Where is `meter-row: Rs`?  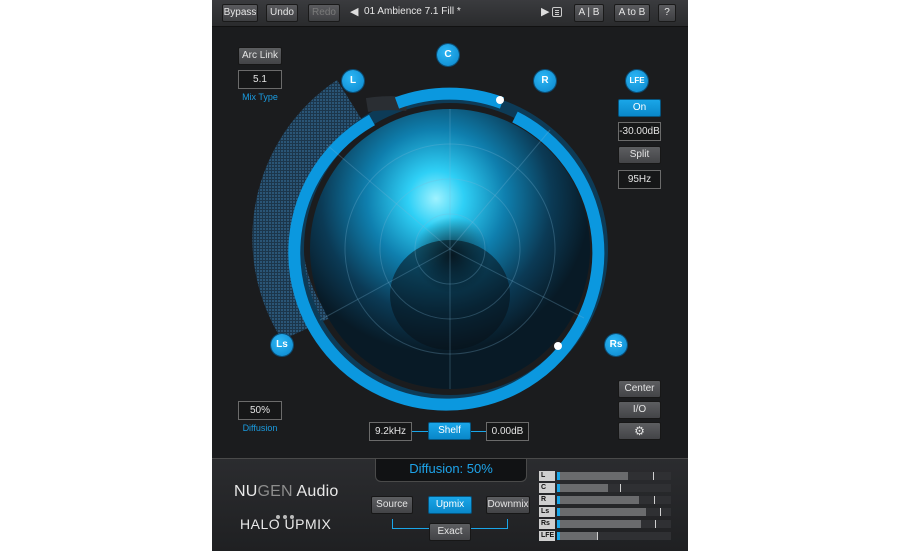
meter-row: Rs is located at coordinates (606, 524).